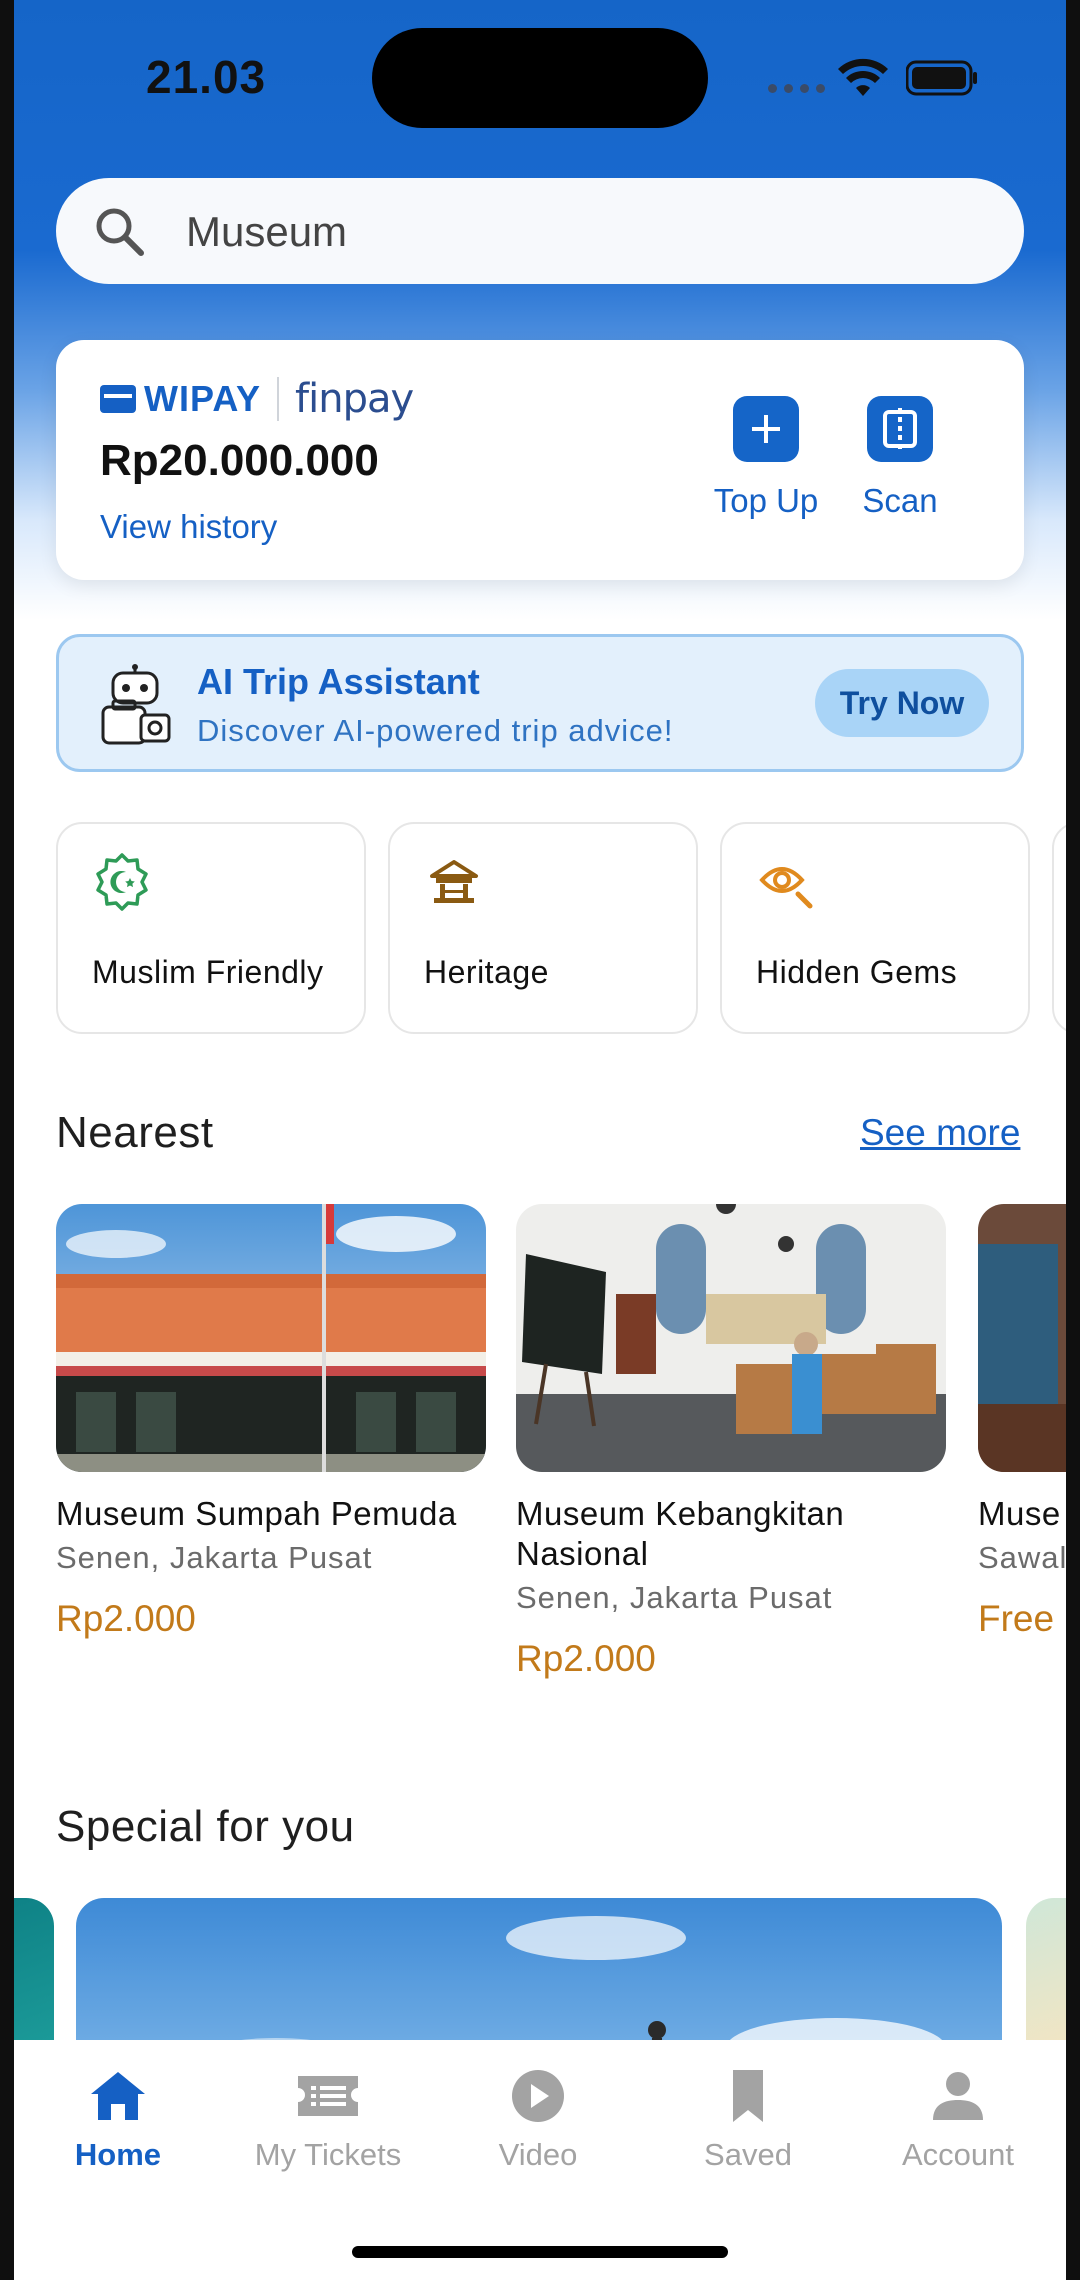 This screenshot has height=2280, width=1080. Describe the element at coordinates (748, 2096) in the screenshot. I see `bookmark-icon` at that location.